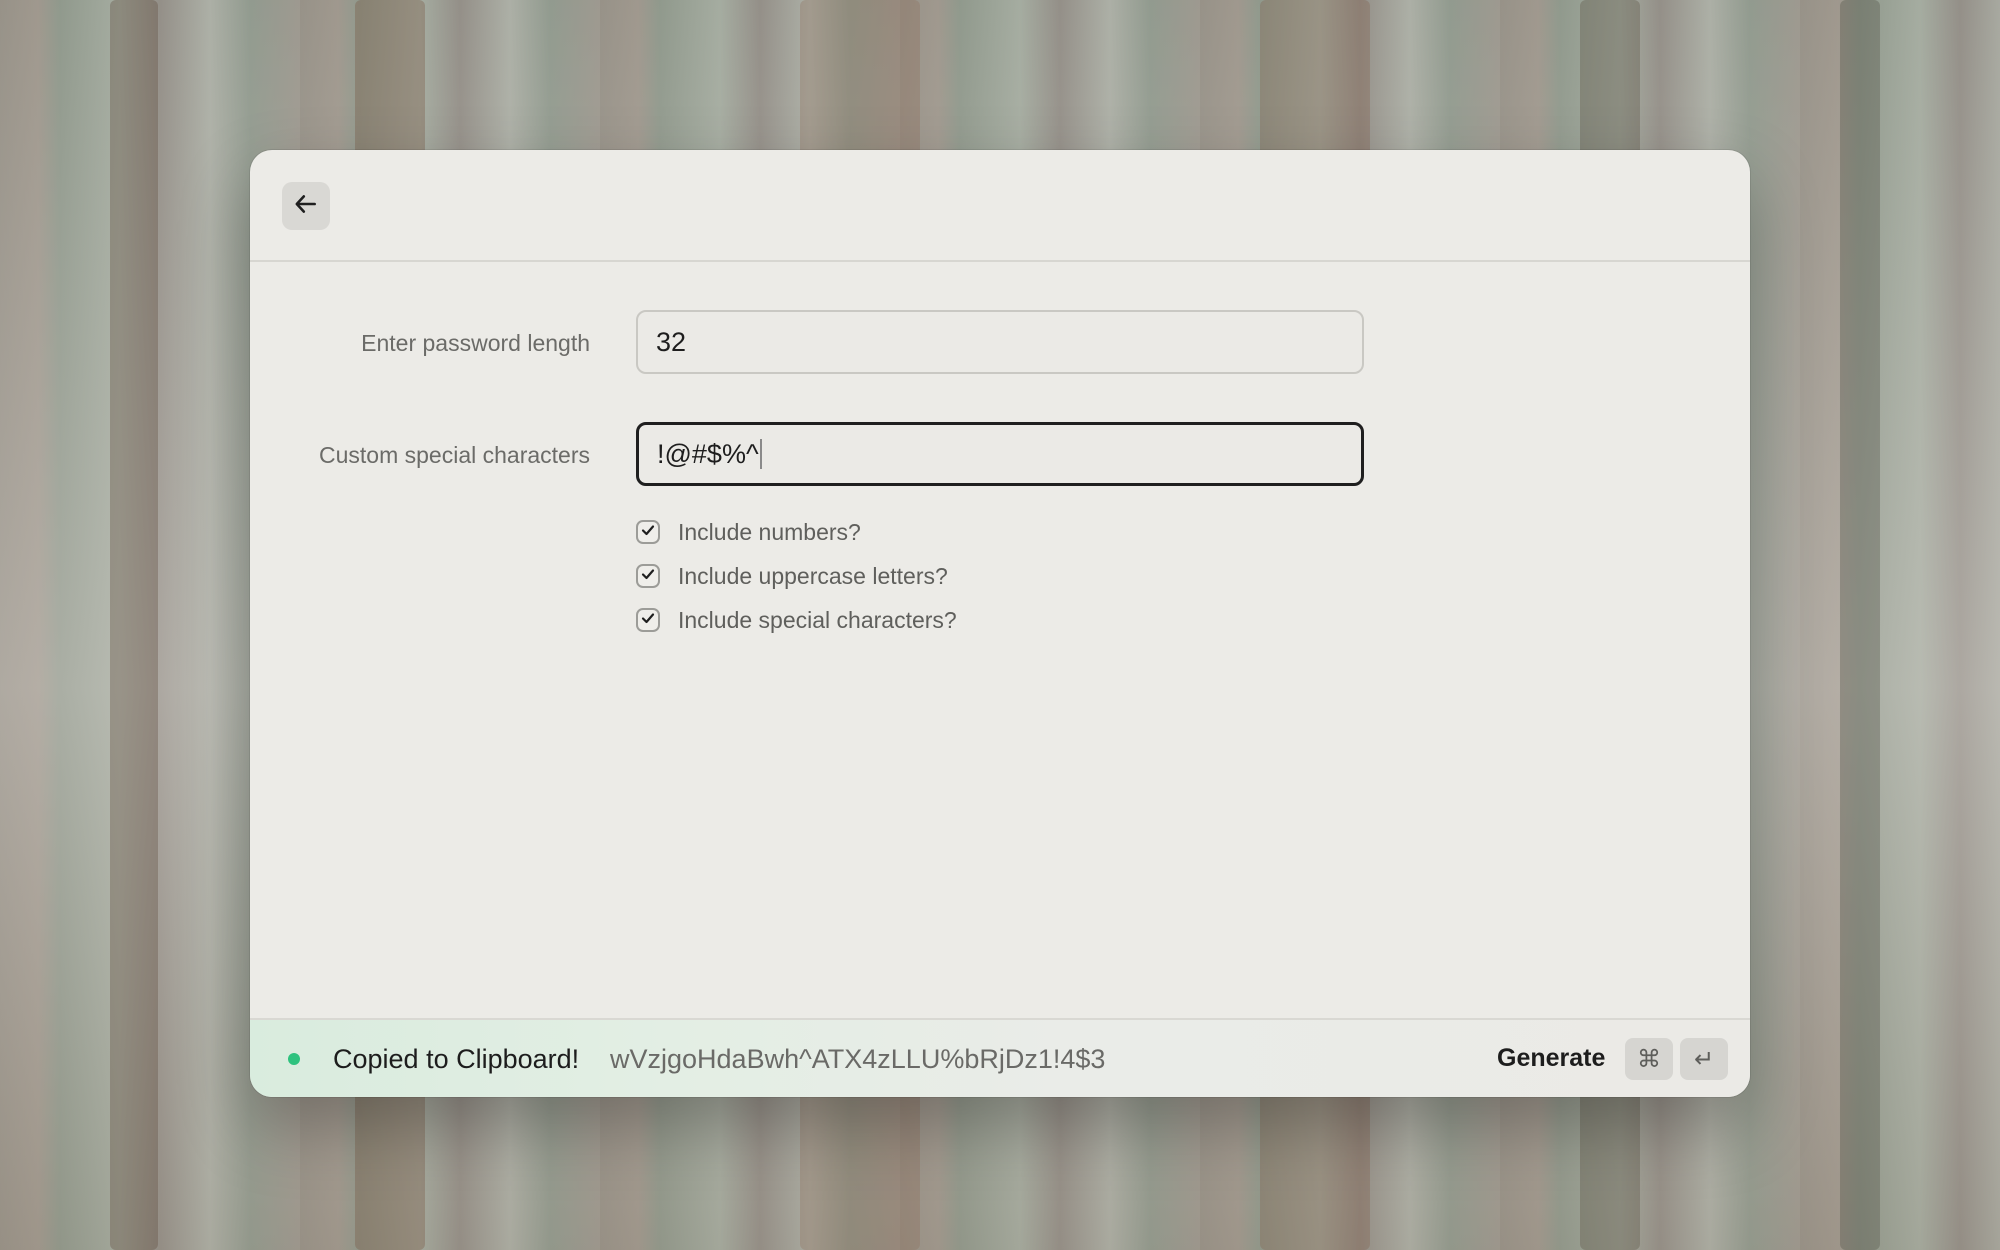 The height and width of the screenshot is (1250, 2000). I want to click on include-uppercase-option: Include uppercase letters?, so click(792, 576).